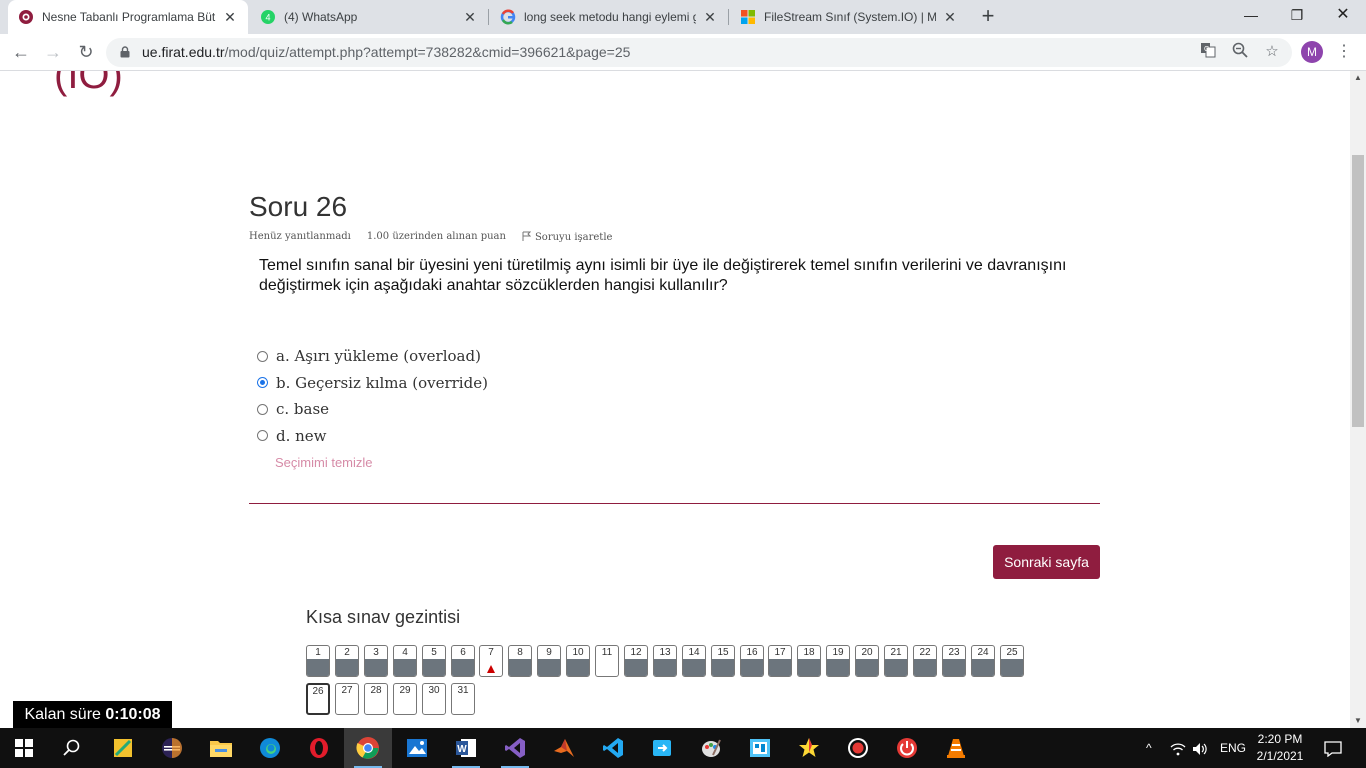 Image resolution: width=1366 pixels, height=768 pixels. What do you see at coordinates (1297, 15) in the screenshot?
I see `restore-button: ❐` at bounding box center [1297, 15].